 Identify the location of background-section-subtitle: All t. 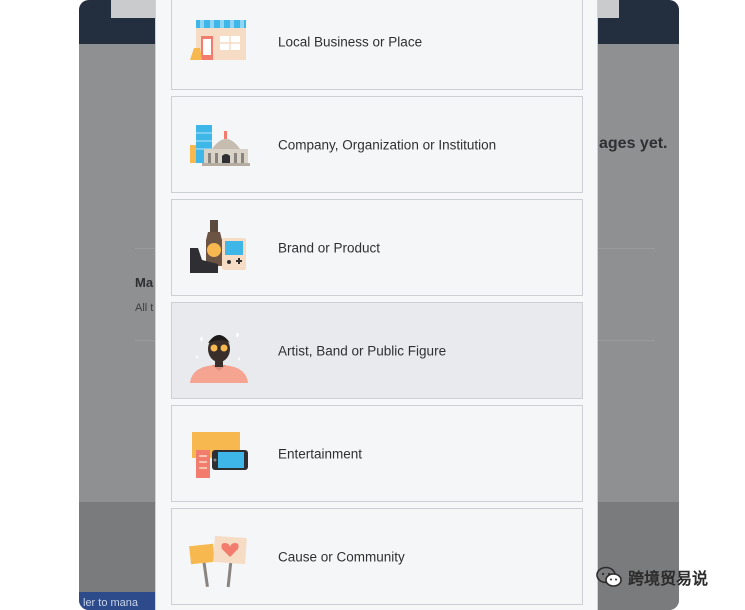
(144, 308).